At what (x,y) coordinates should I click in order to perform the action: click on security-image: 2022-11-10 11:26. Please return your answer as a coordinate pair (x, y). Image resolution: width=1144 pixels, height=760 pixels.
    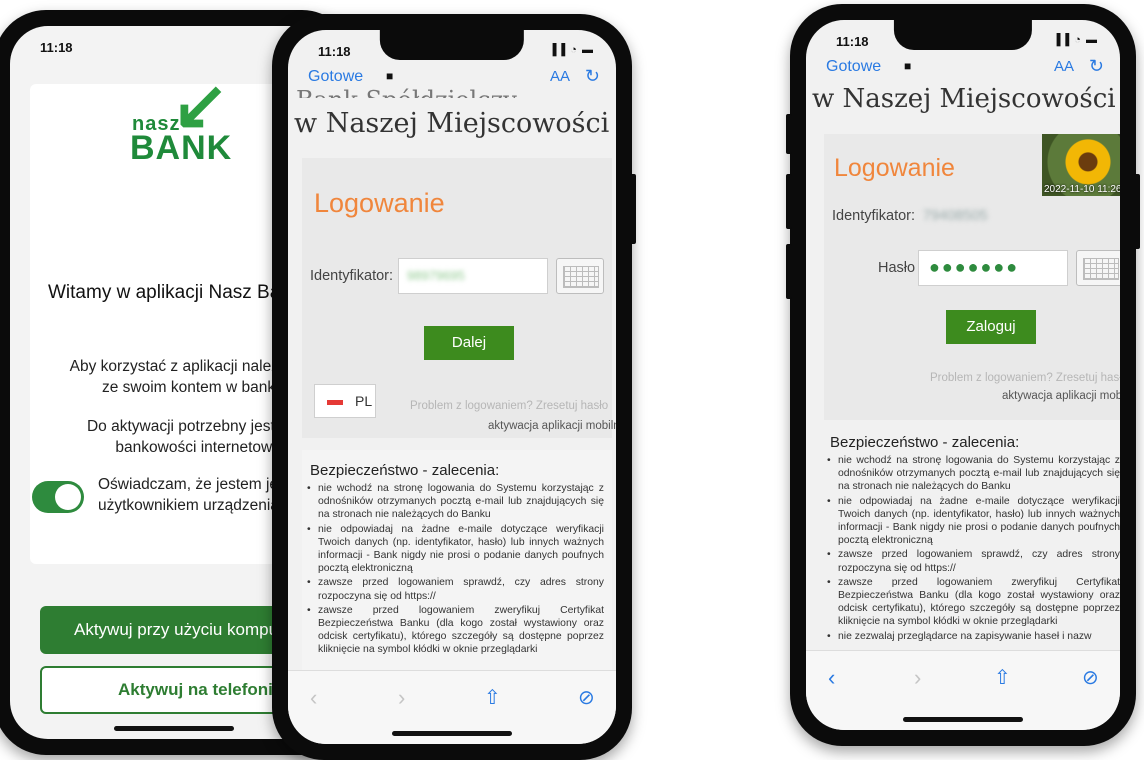
    Looking at the image, I should click on (1081, 165).